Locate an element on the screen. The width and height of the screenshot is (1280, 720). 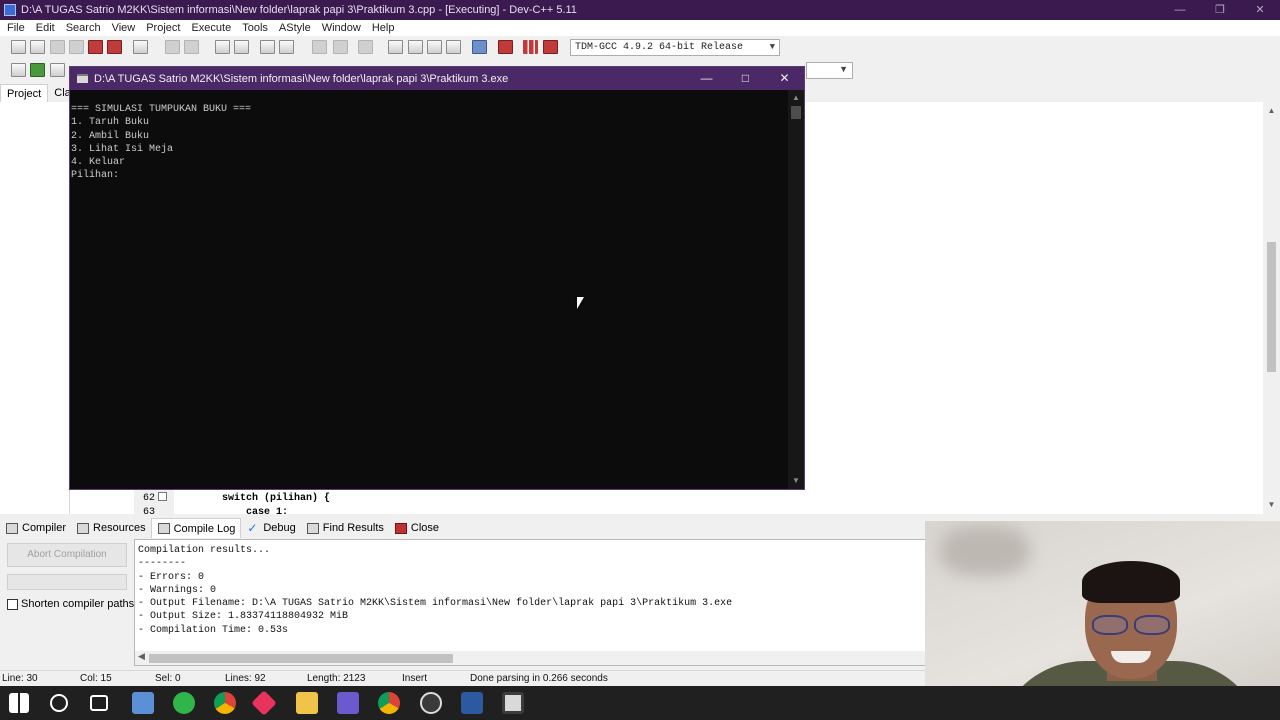
menu-search: Search is located at coordinates (84, 28).